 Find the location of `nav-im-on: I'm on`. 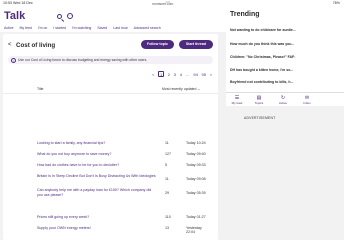

nav-im-on: I'm on is located at coordinates (42, 28).